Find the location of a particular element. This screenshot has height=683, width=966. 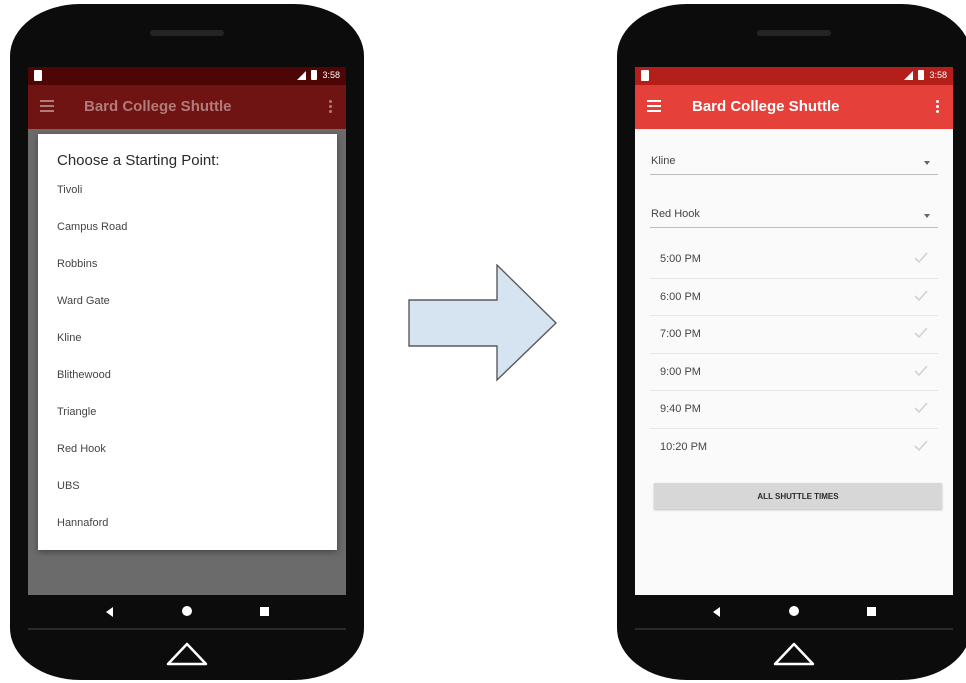

from-spinner: Kline is located at coordinates (794, 164).